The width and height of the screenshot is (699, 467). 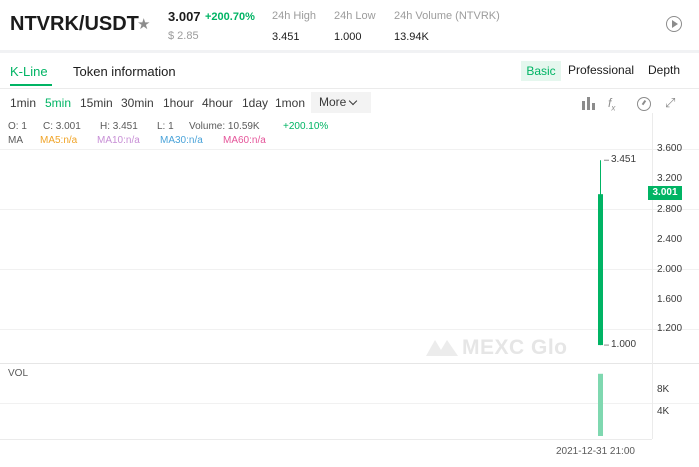 What do you see at coordinates (244, 140) in the screenshot?
I see `ma60-value: MA60:n/a` at bounding box center [244, 140].